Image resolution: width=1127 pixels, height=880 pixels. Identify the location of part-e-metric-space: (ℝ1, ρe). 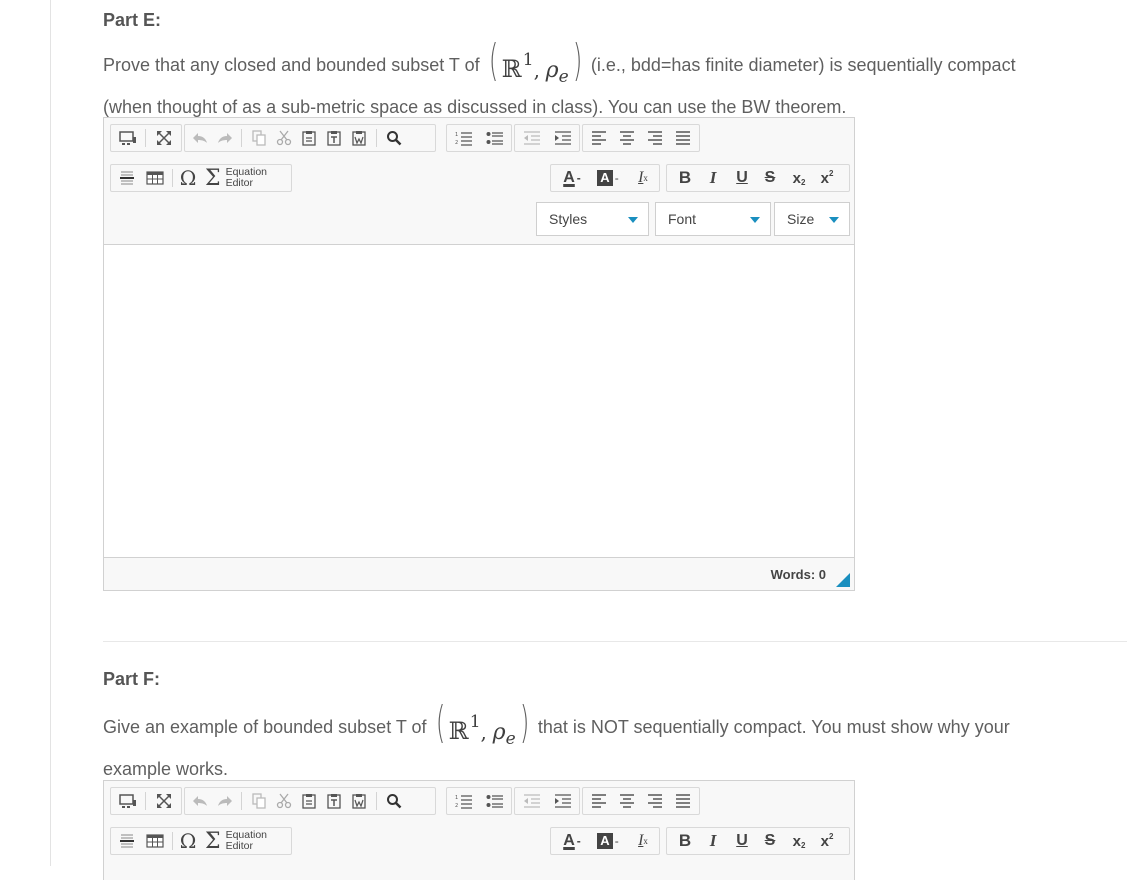
(535, 61).